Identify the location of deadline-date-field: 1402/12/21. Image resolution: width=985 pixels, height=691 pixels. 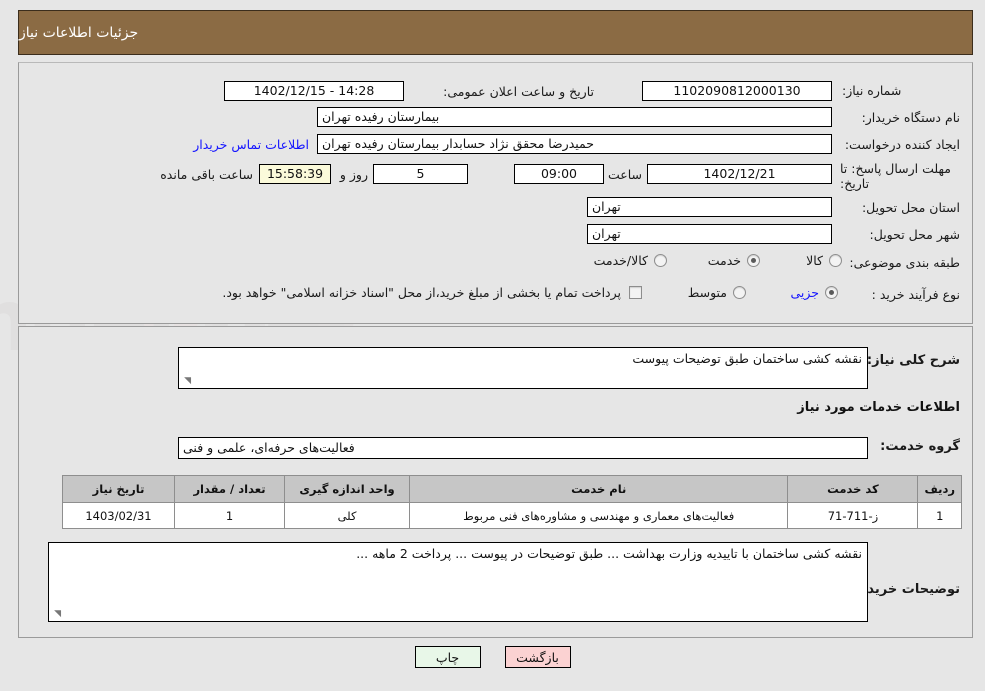
(739, 174).